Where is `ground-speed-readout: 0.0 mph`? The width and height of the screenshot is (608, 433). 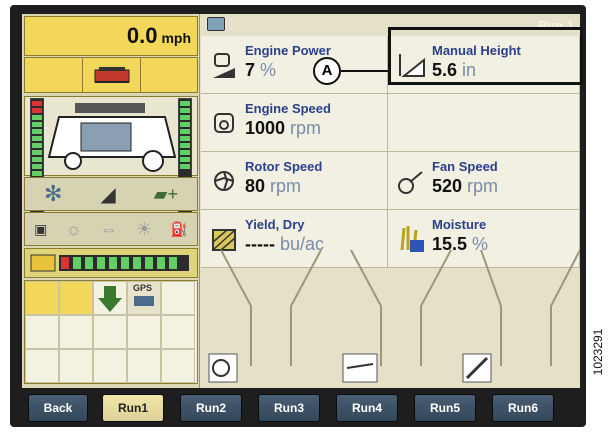 ground-speed-readout: 0.0 mph is located at coordinates (111, 36).